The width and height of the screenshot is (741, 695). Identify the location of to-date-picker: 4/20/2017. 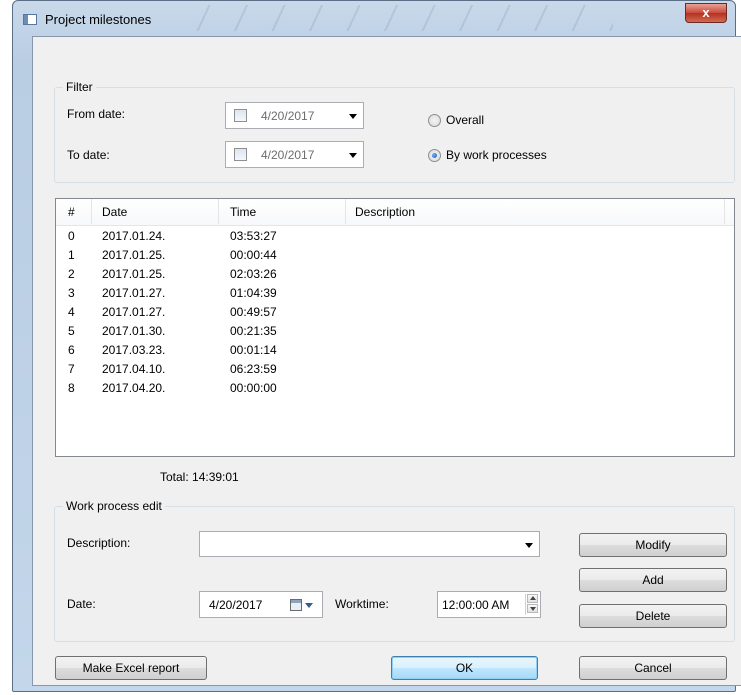
(294, 154).